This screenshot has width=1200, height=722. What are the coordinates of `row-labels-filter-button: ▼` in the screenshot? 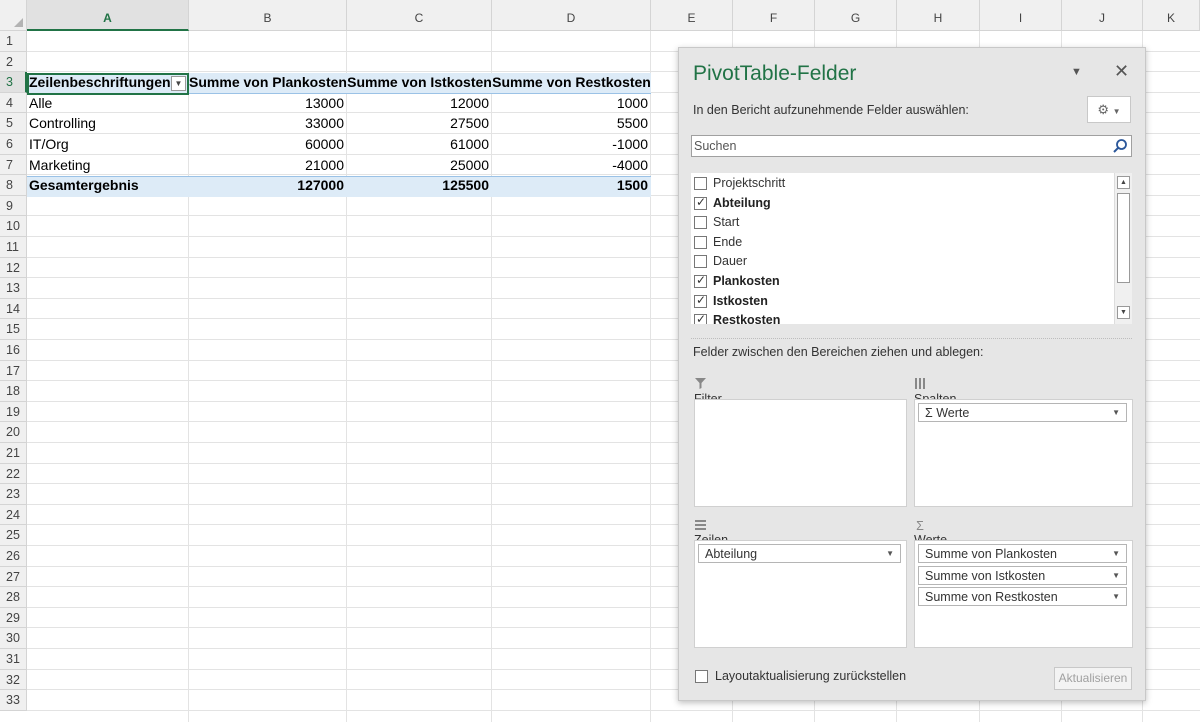 It's located at (178, 83).